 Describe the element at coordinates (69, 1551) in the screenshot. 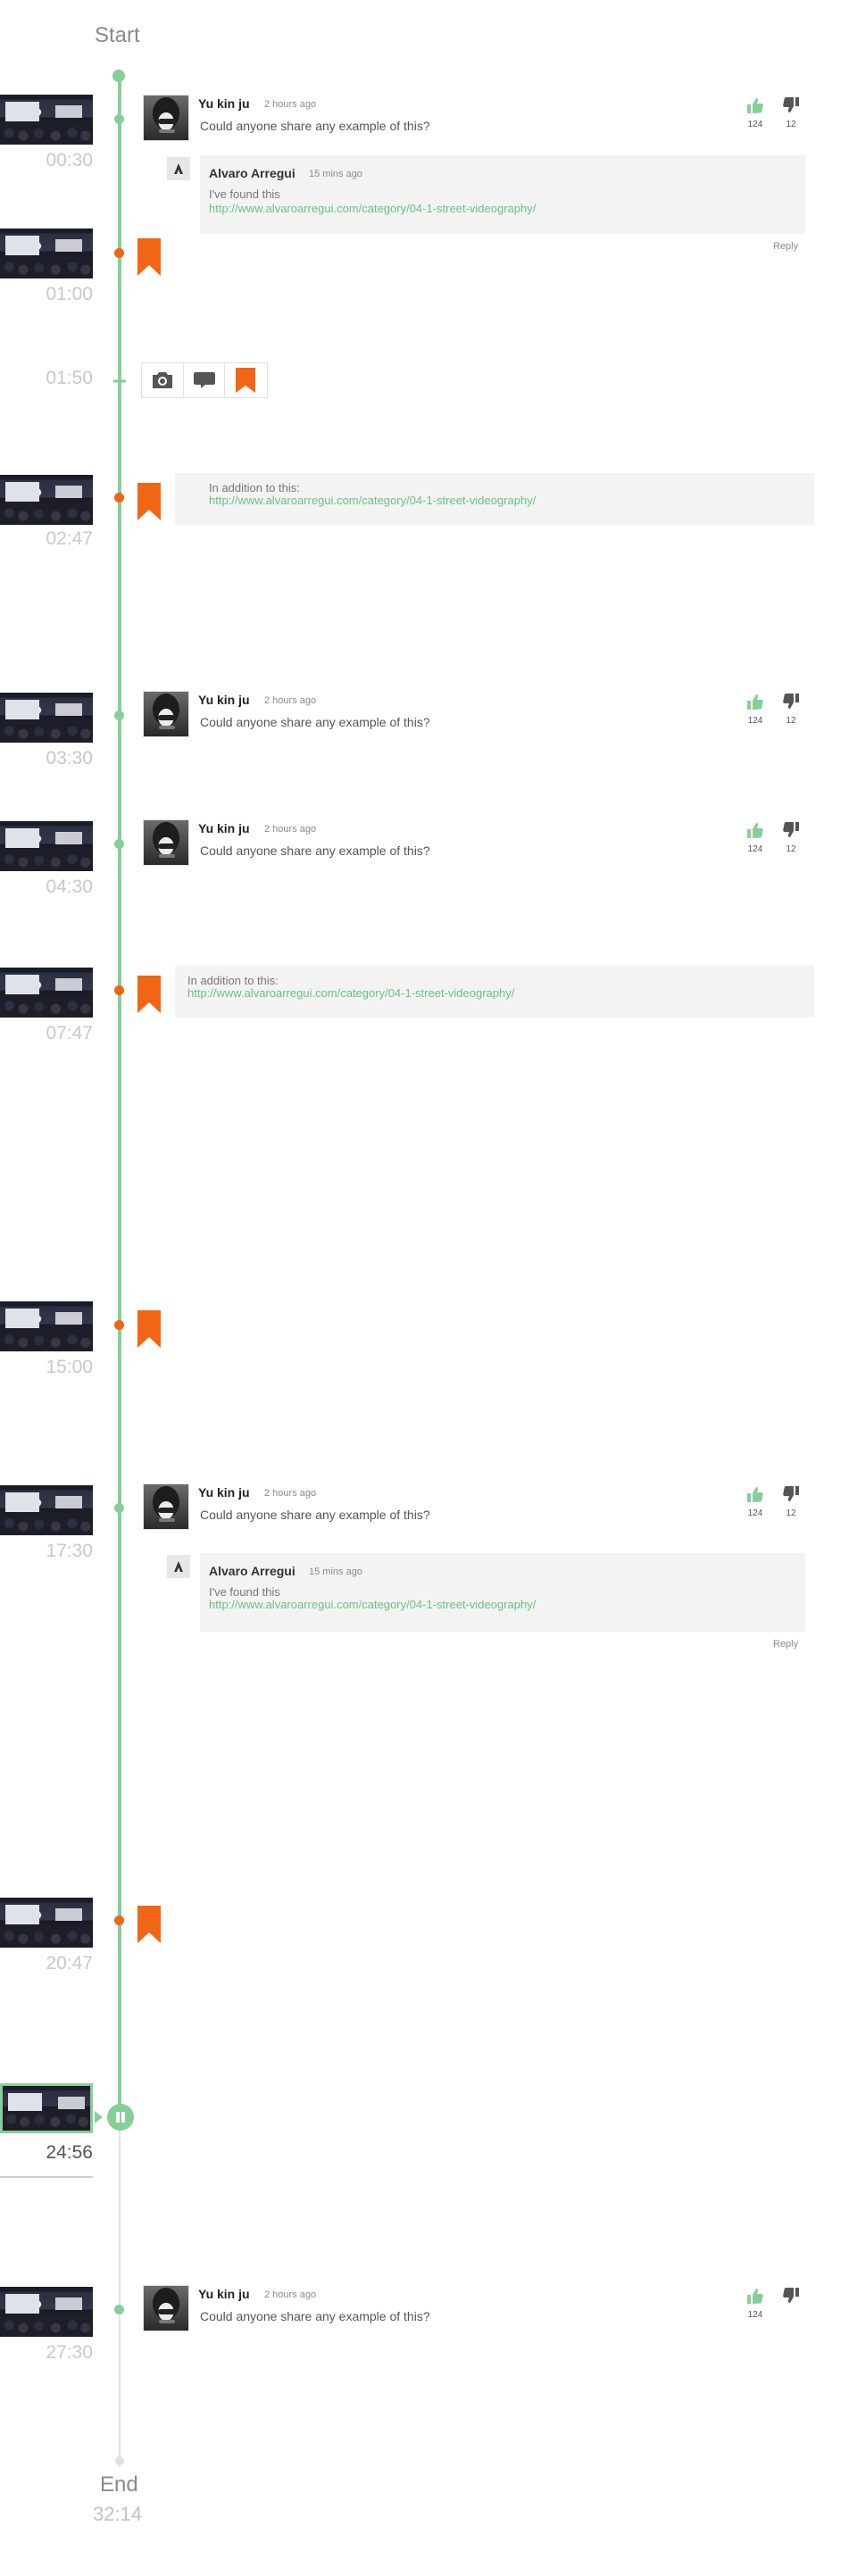

I see `entry-time: 17:30` at that location.